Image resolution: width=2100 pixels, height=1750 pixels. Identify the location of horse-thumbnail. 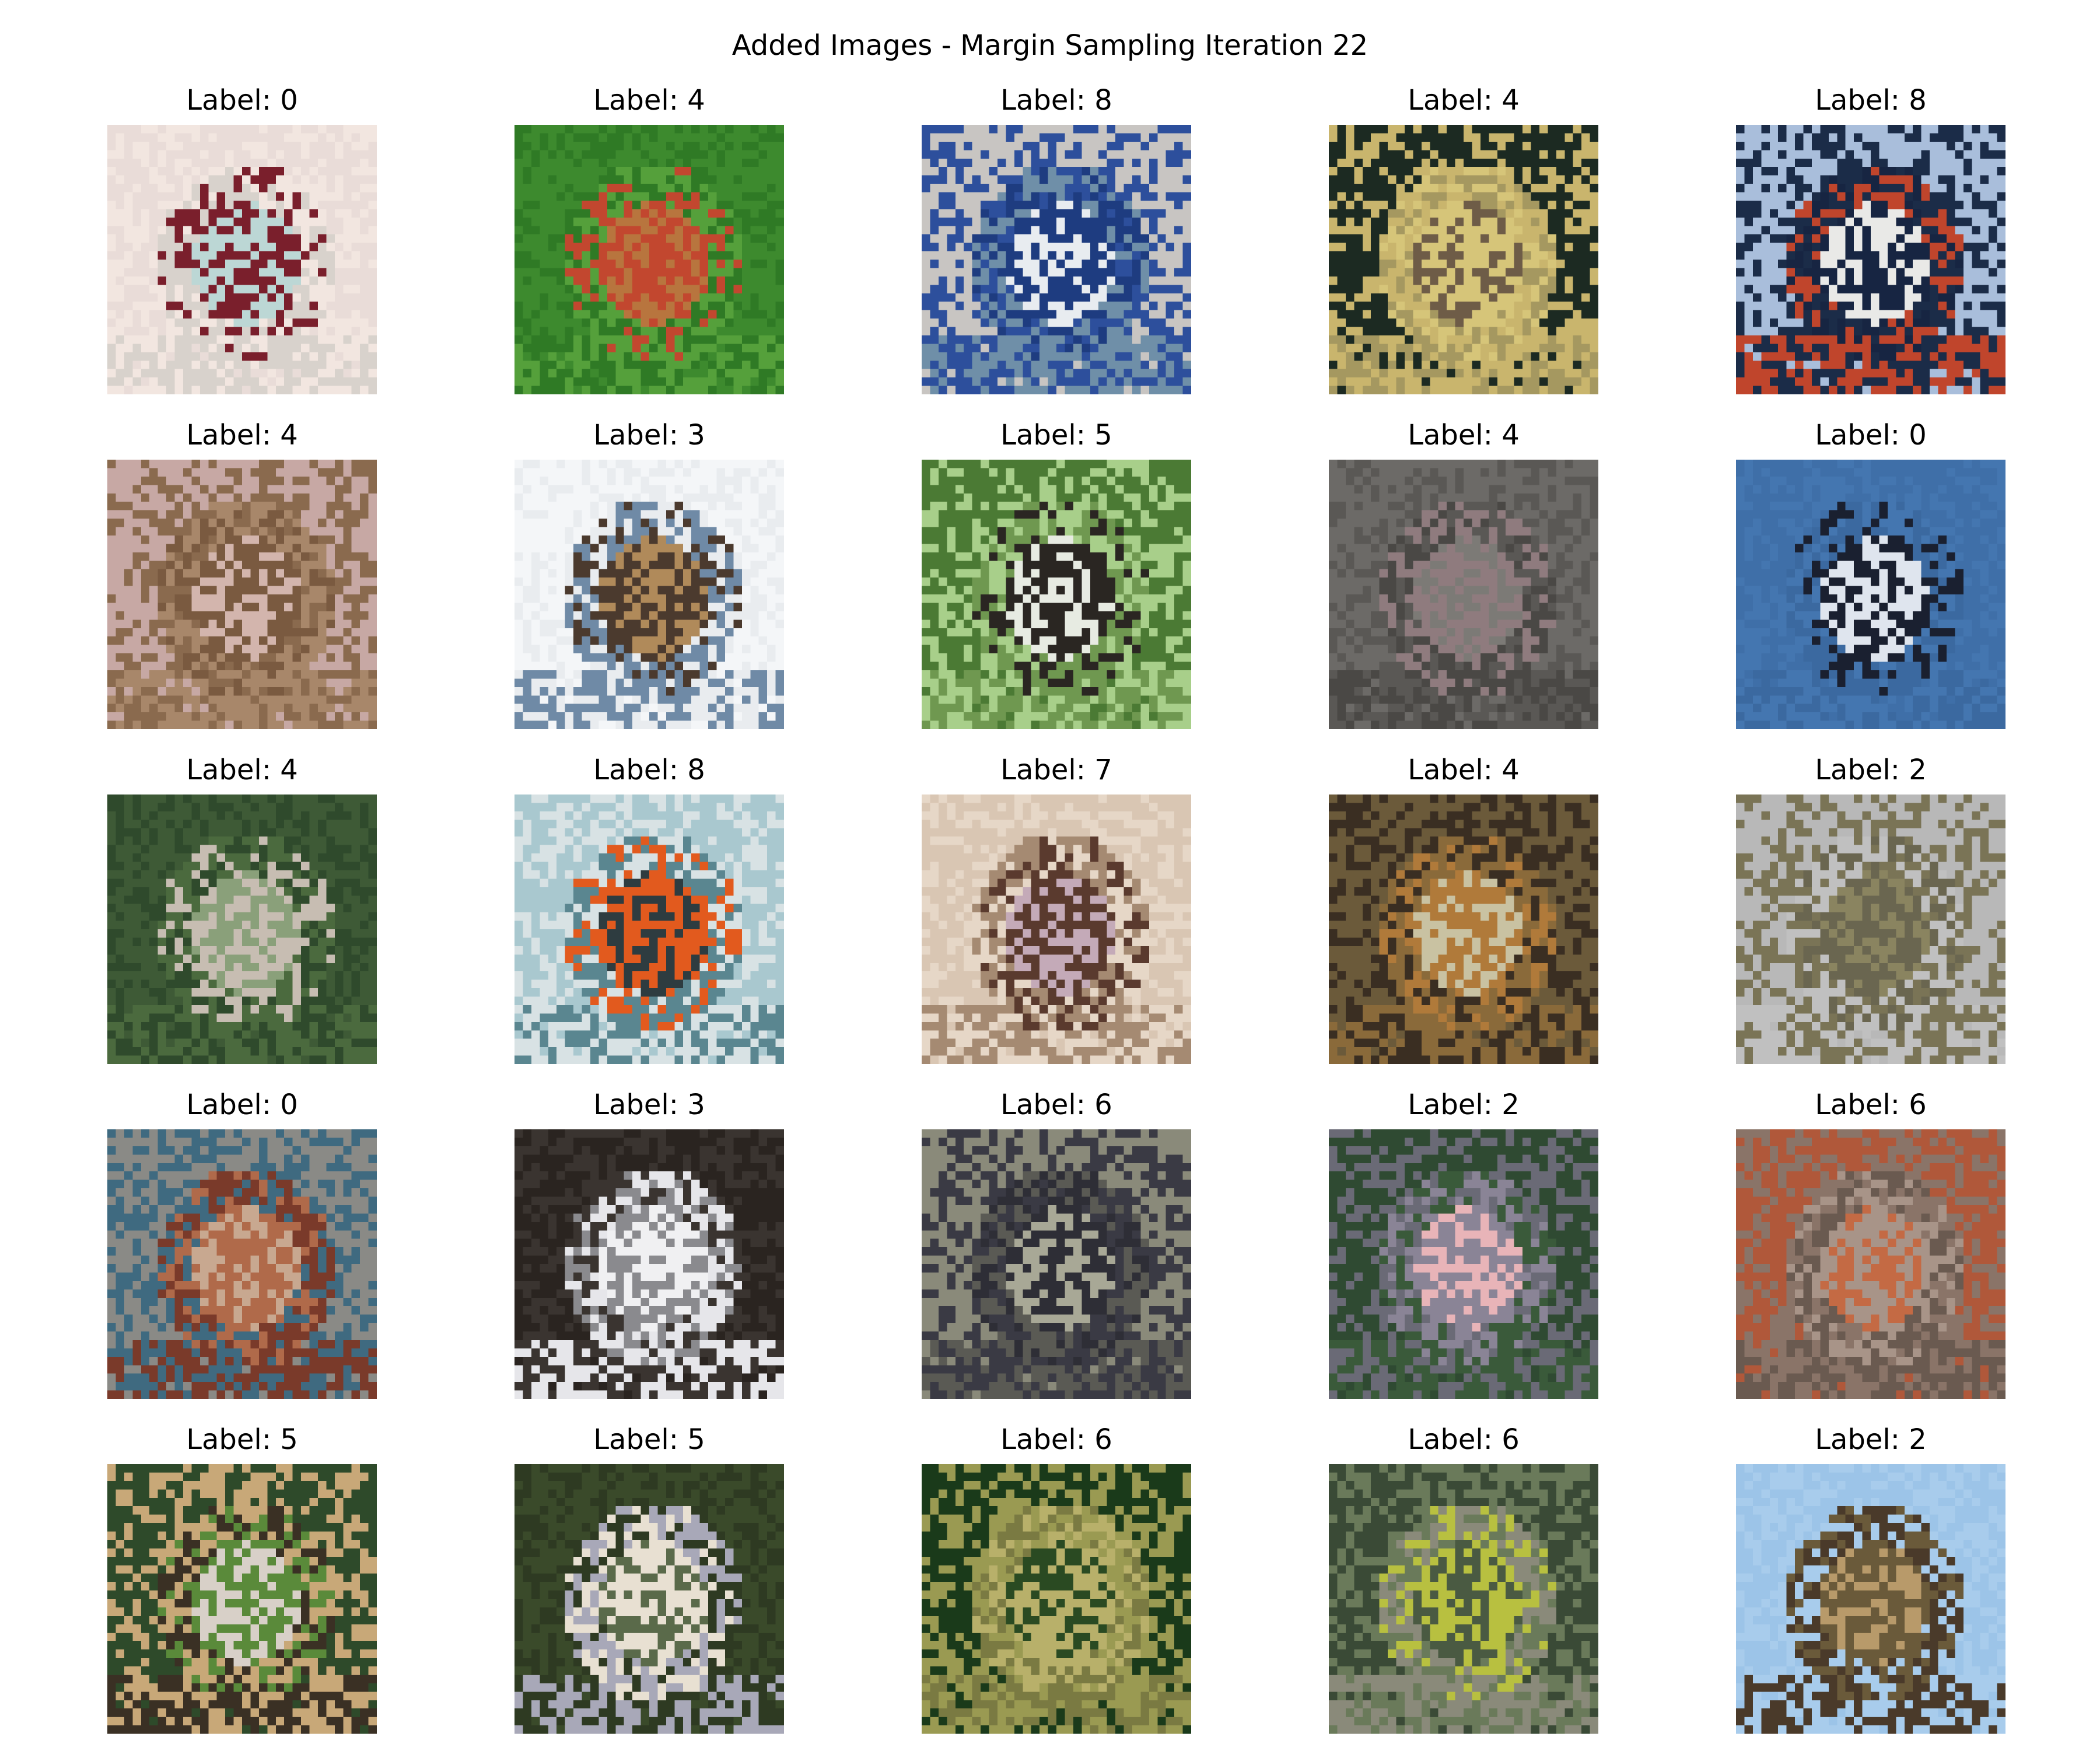
(1056, 929).